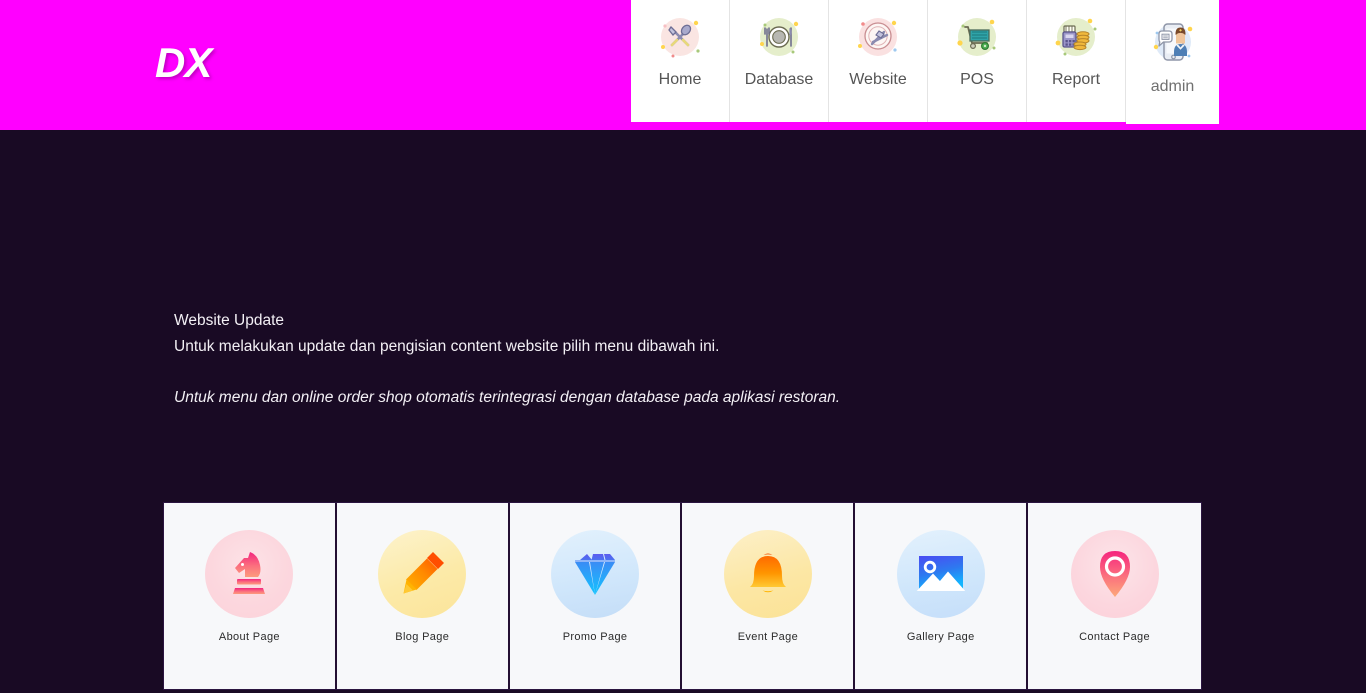 The image size is (1366, 693). Describe the element at coordinates (680, 37) in the screenshot. I see `cutlery-crossed-icon` at that location.